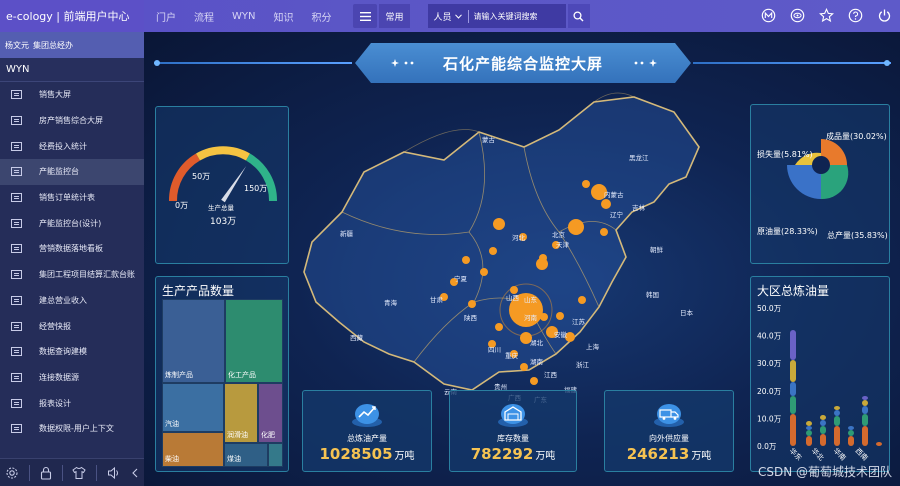 Image resolution: width=900 pixels, height=486 pixels. I want to click on search-scope-select: 人员, so click(448, 16).